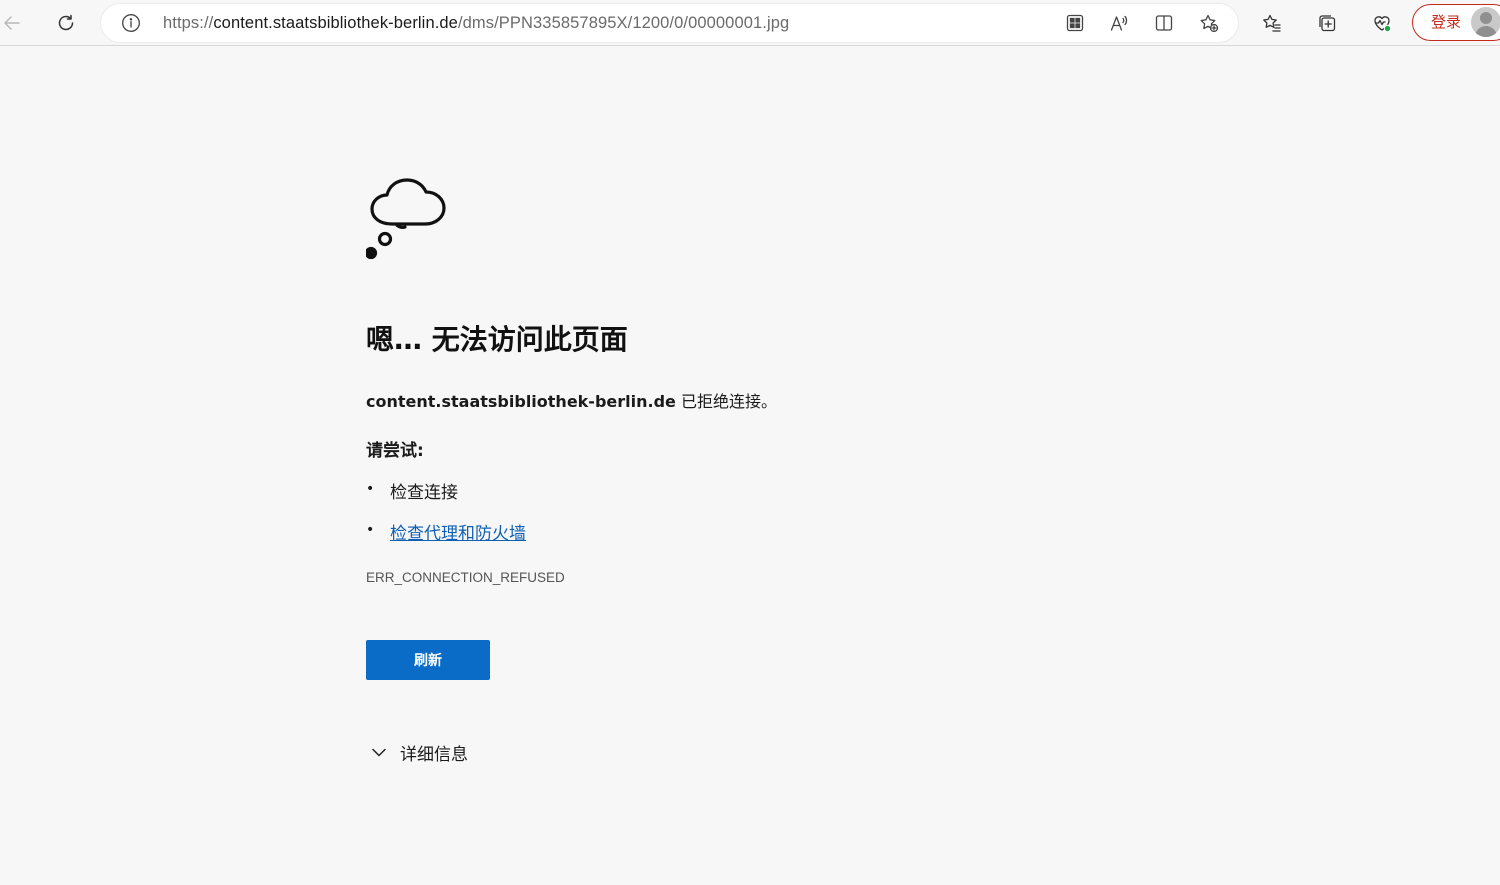 This screenshot has width=1500, height=885. What do you see at coordinates (406, 219) in the screenshot?
I see `thought-cloud-icon` at bounding box center [406, 219].